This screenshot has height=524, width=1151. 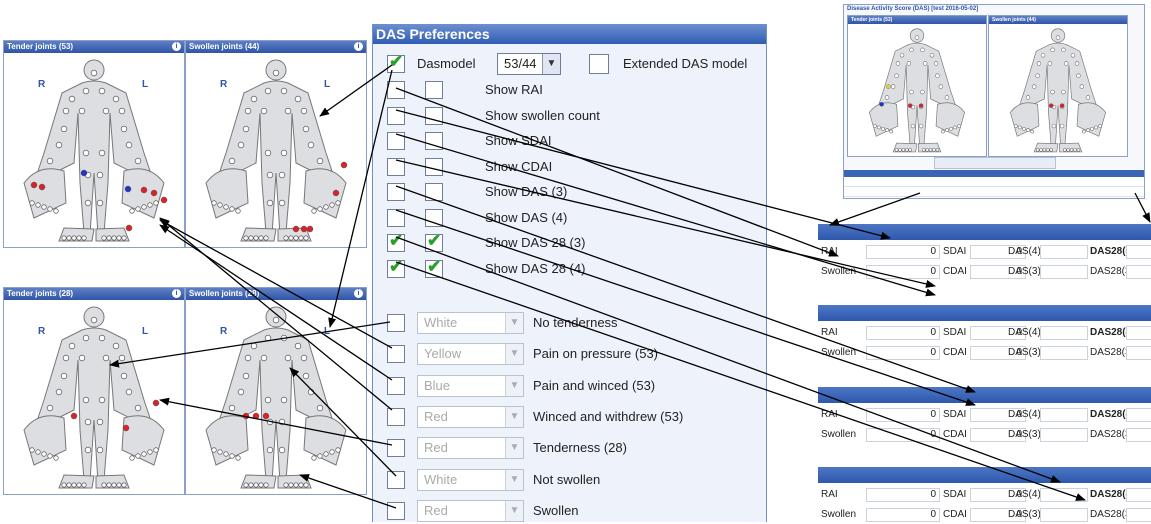 I want to click on option-secondary-checkbox, so click(x=434, y=192).